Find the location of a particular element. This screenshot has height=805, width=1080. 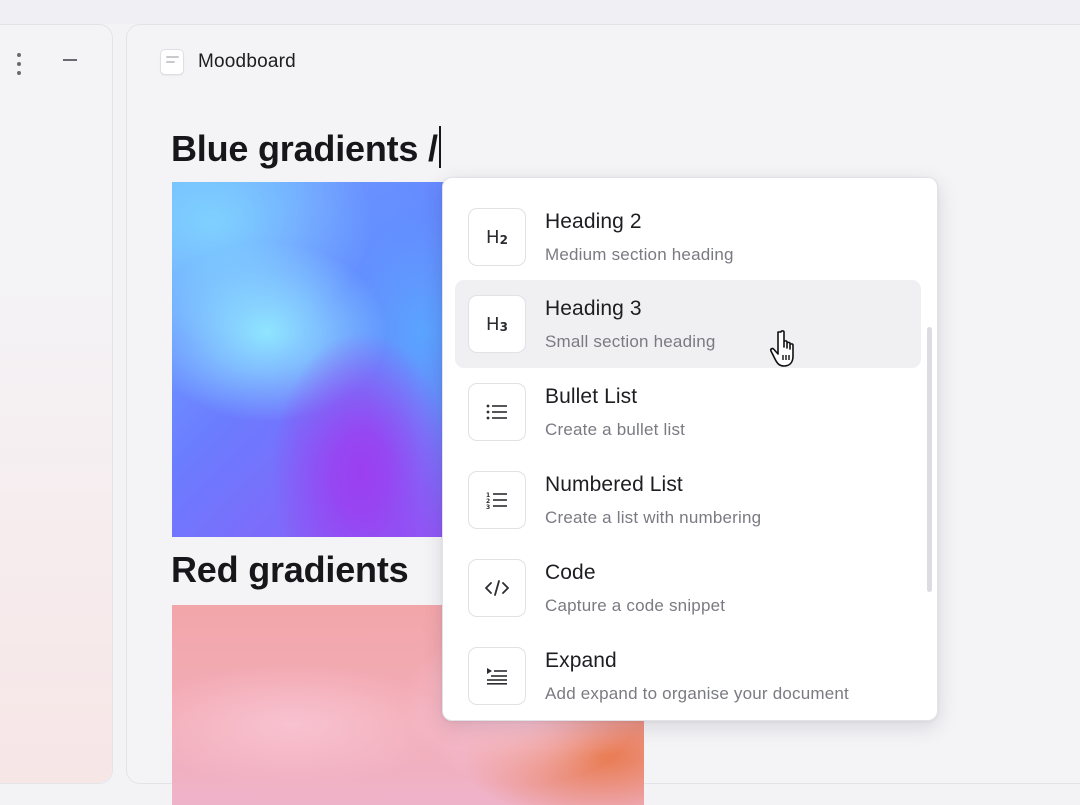

document-header: Moodboard is located at coordinates (228, 62).